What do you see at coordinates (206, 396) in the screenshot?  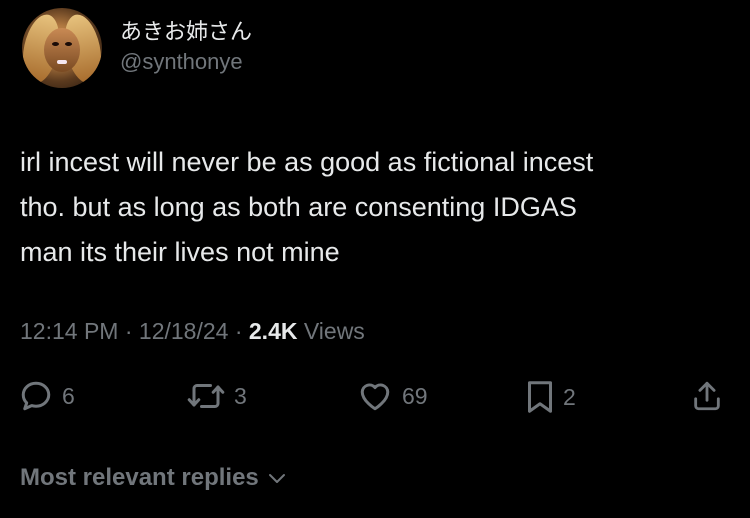 I see `repost-icon` at bounding box center [206, 396].